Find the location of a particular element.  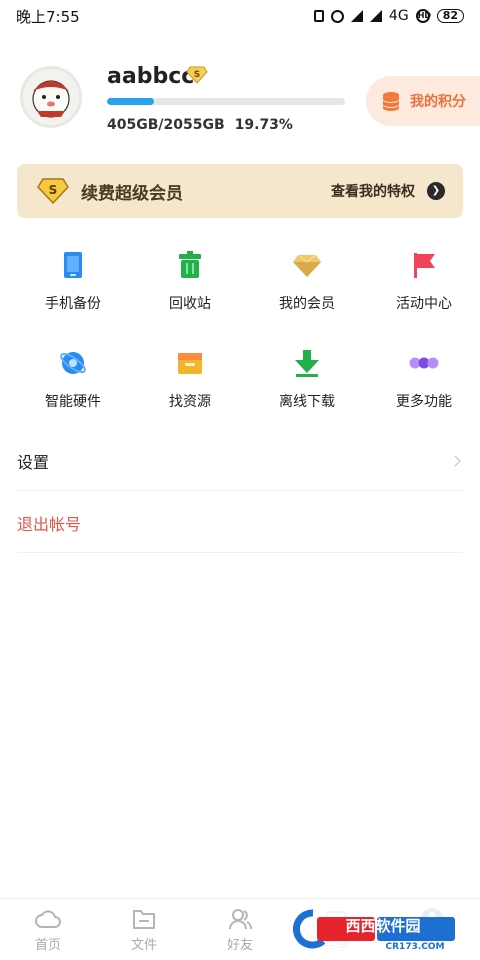

view-privileges-link: 查看我的特权 is located at coordinates (373, 191).